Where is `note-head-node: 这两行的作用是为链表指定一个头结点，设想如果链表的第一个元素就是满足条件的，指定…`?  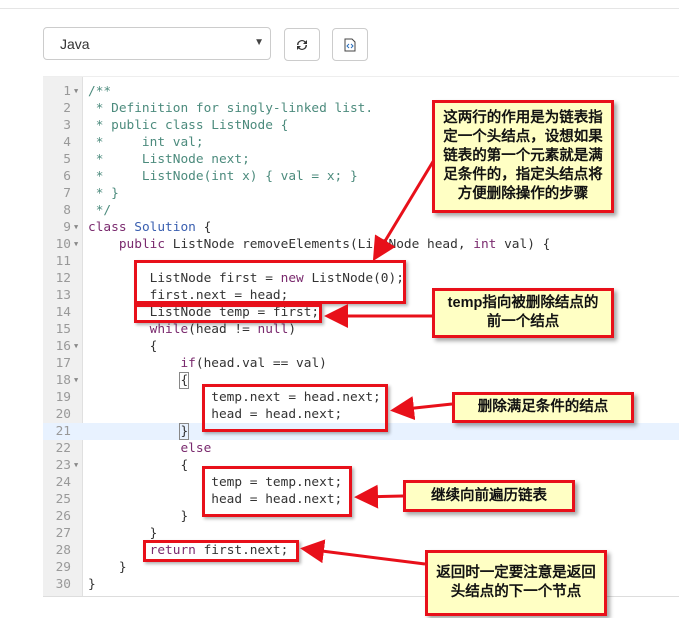 note-head-node: 这两行的作用是为链表指定一个头结点，设想如果链表的第一个元素就是满足条件的，指定… is located at coordinates (523, 156).